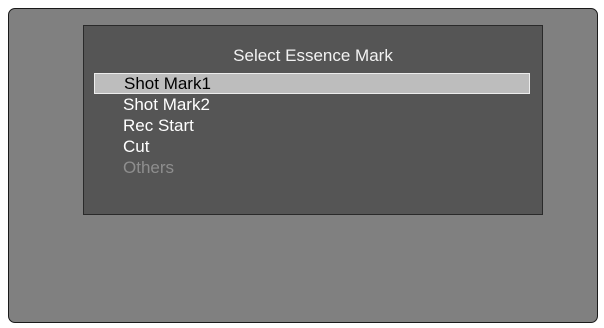 Image resolution: width=604 pixels, height=328 pixels. I want to click on menu-item-shot-mark2: Shot Mark2, so click(312, 104).